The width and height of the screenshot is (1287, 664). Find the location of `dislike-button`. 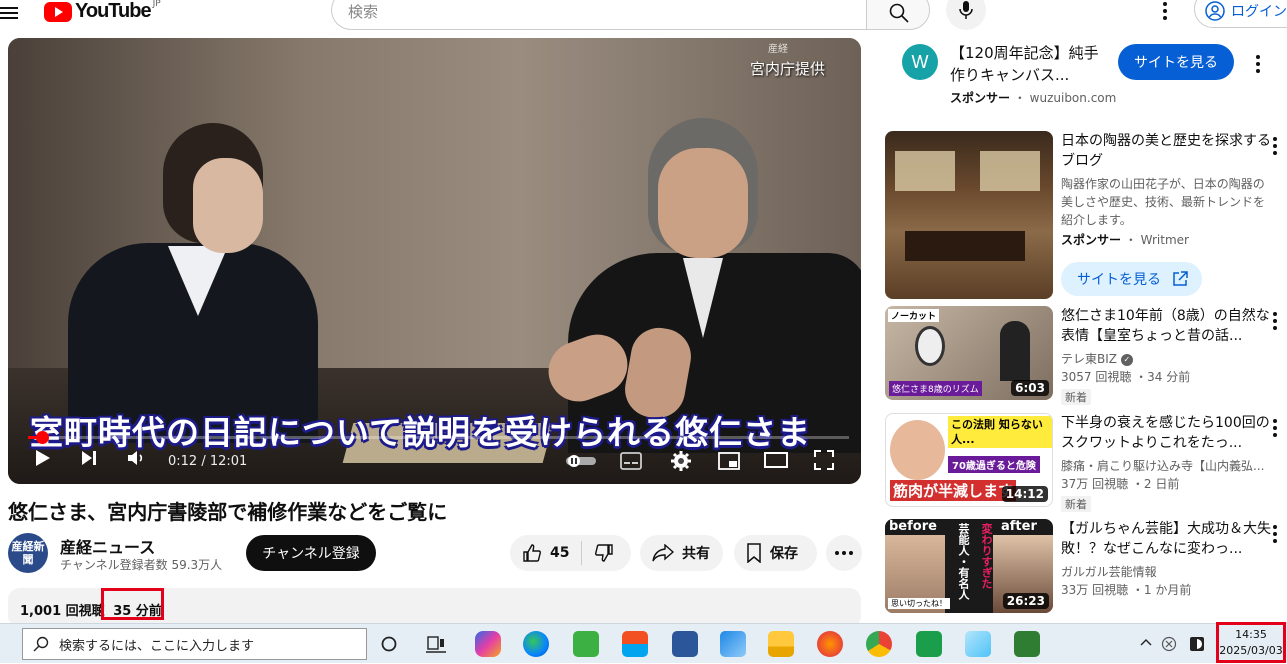

dislike-button is located at coordinates (598, 553).